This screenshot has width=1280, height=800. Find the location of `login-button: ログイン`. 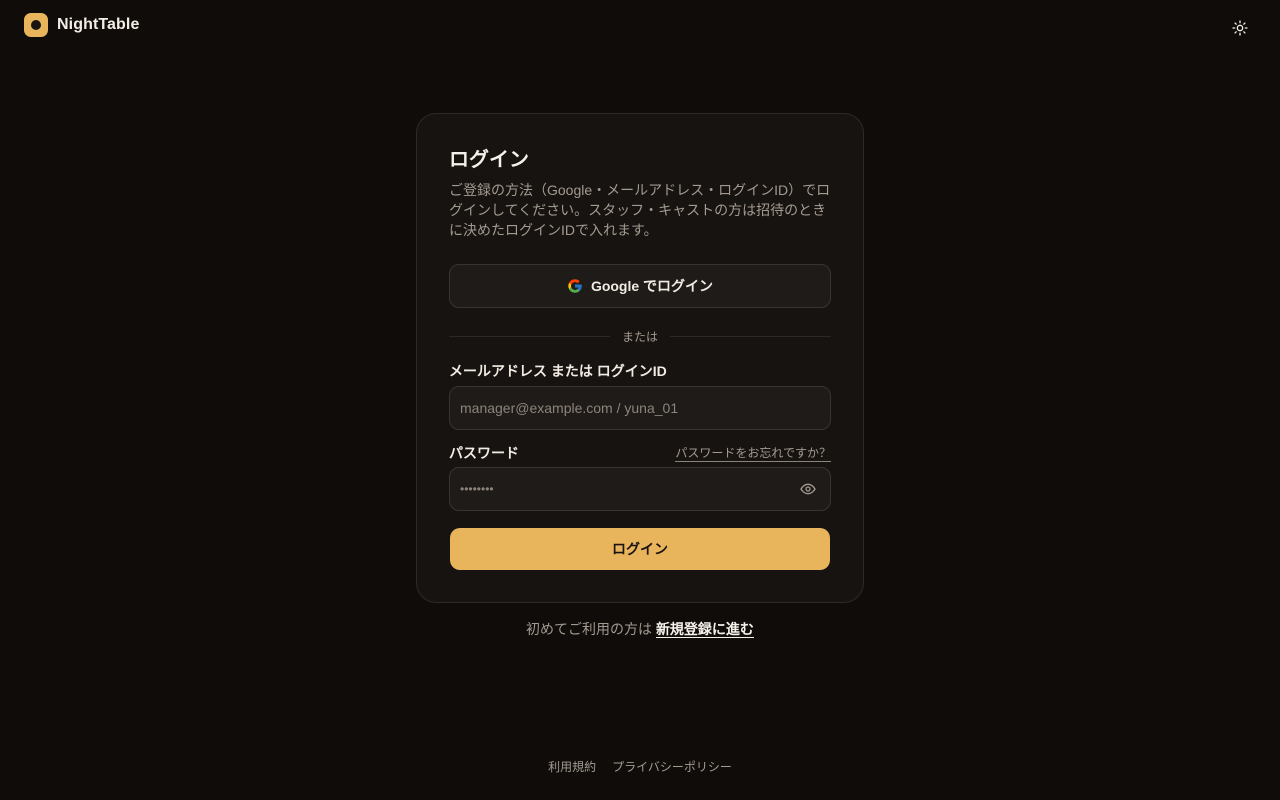

login-button: ログイン is located at coordinates (640, 549).